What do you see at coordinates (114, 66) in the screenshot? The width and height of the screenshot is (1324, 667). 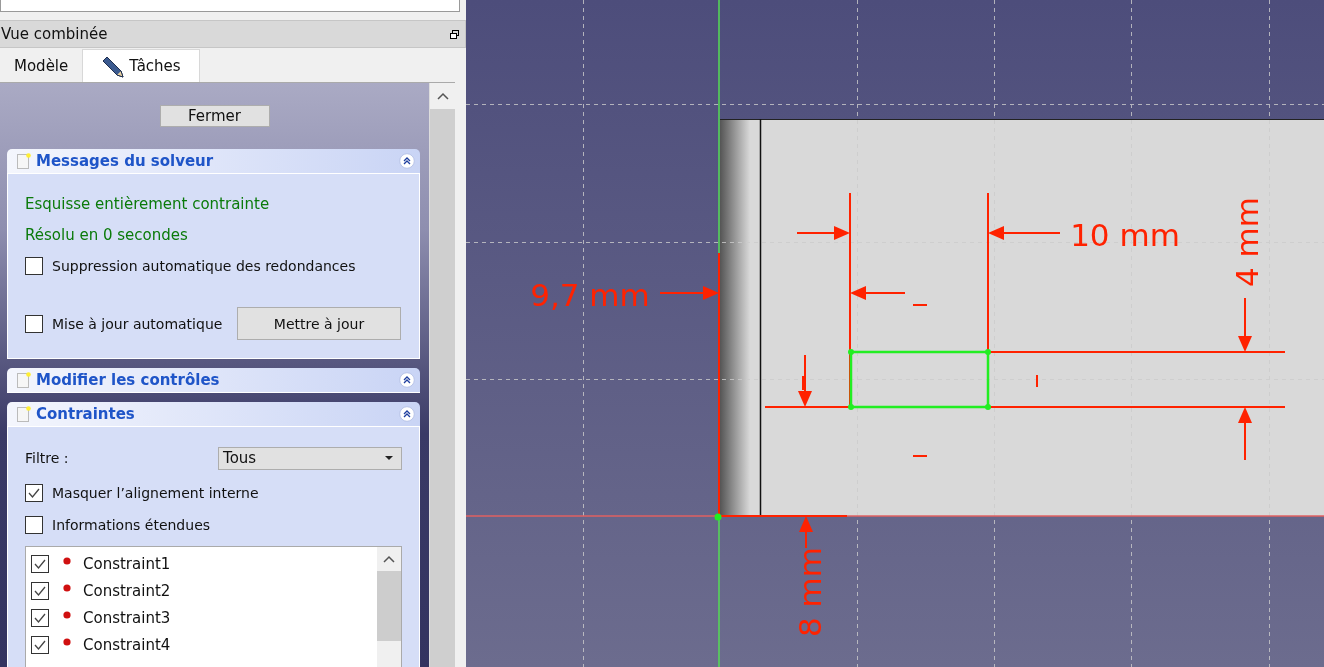 I see `pencil-icon` at bounding box center [114, 66].